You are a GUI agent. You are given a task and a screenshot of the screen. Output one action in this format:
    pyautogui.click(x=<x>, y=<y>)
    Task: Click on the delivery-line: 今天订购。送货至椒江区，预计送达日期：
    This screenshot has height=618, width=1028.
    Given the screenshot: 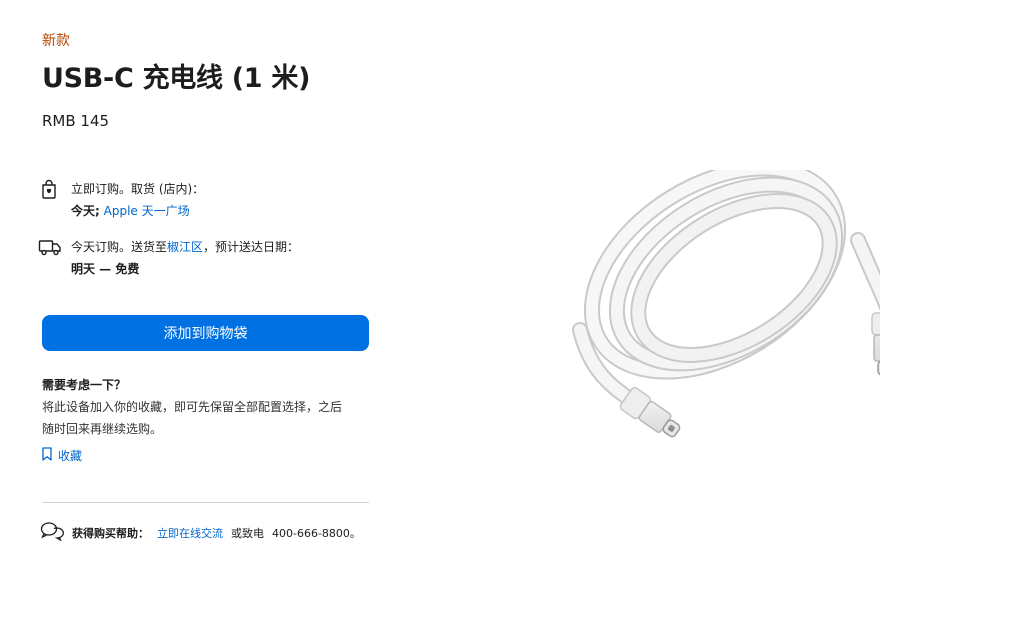 What is the action you would take?
    pyautogui.click(x=185, y=247)
    